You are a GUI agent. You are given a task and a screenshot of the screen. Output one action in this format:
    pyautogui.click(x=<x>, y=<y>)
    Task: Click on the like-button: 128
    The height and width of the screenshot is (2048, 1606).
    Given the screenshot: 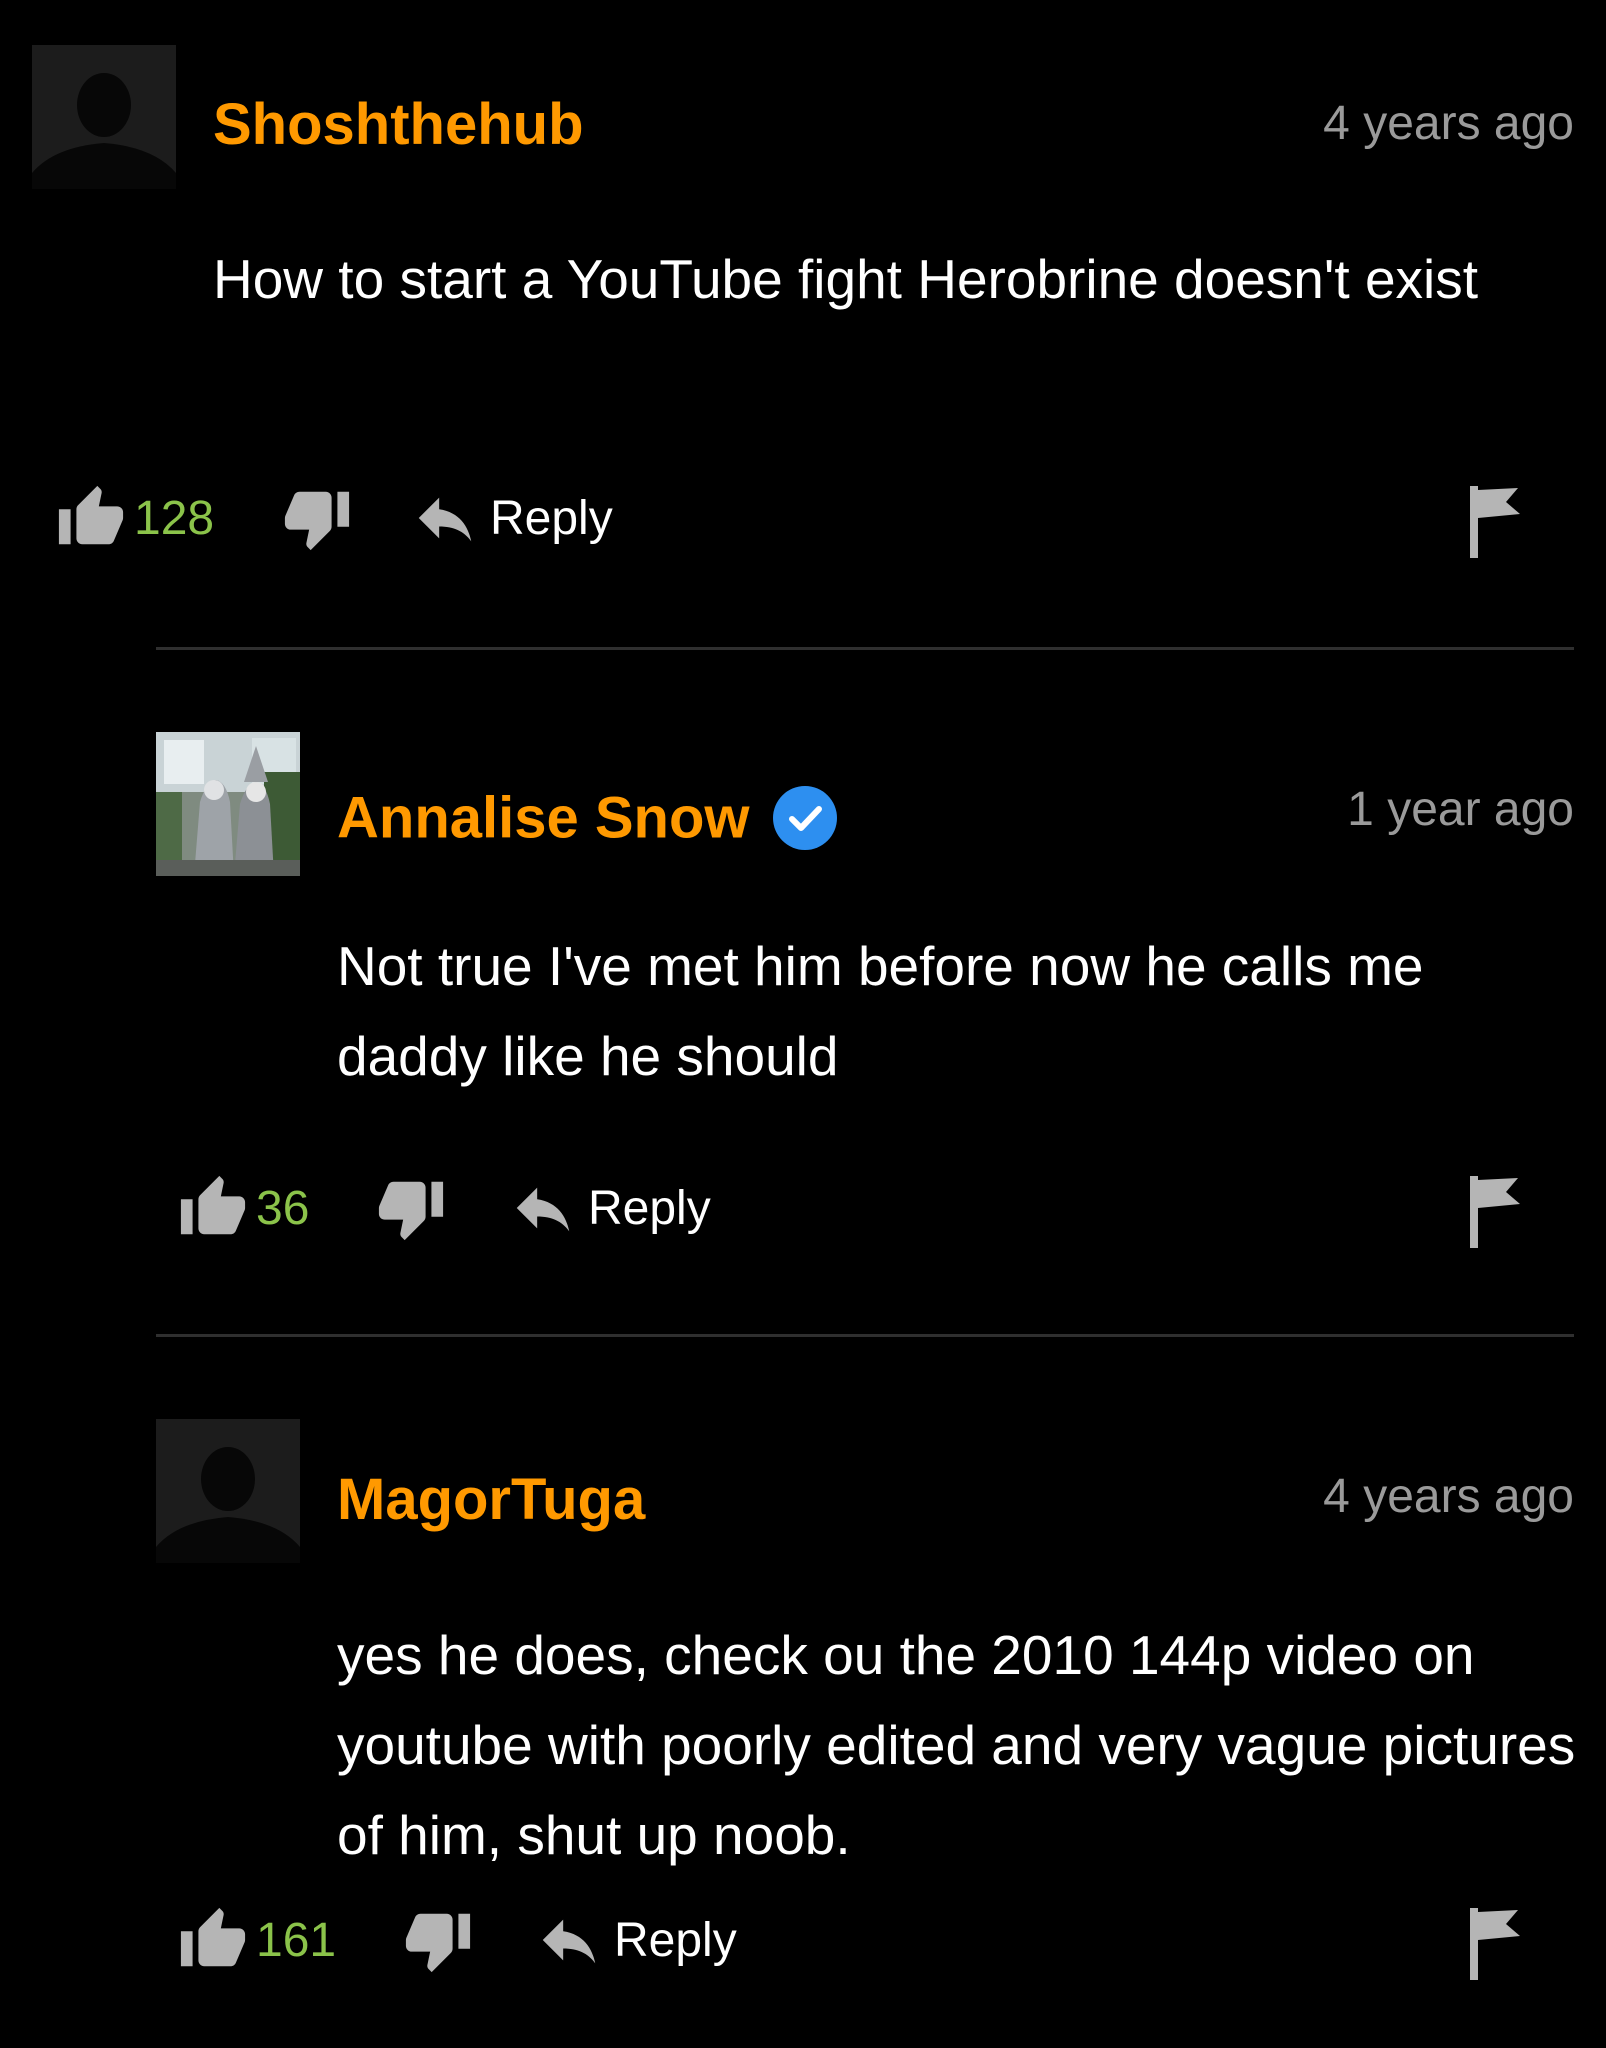 What is the action you would take?
    pyautogui.click(x=135, y=518)
    